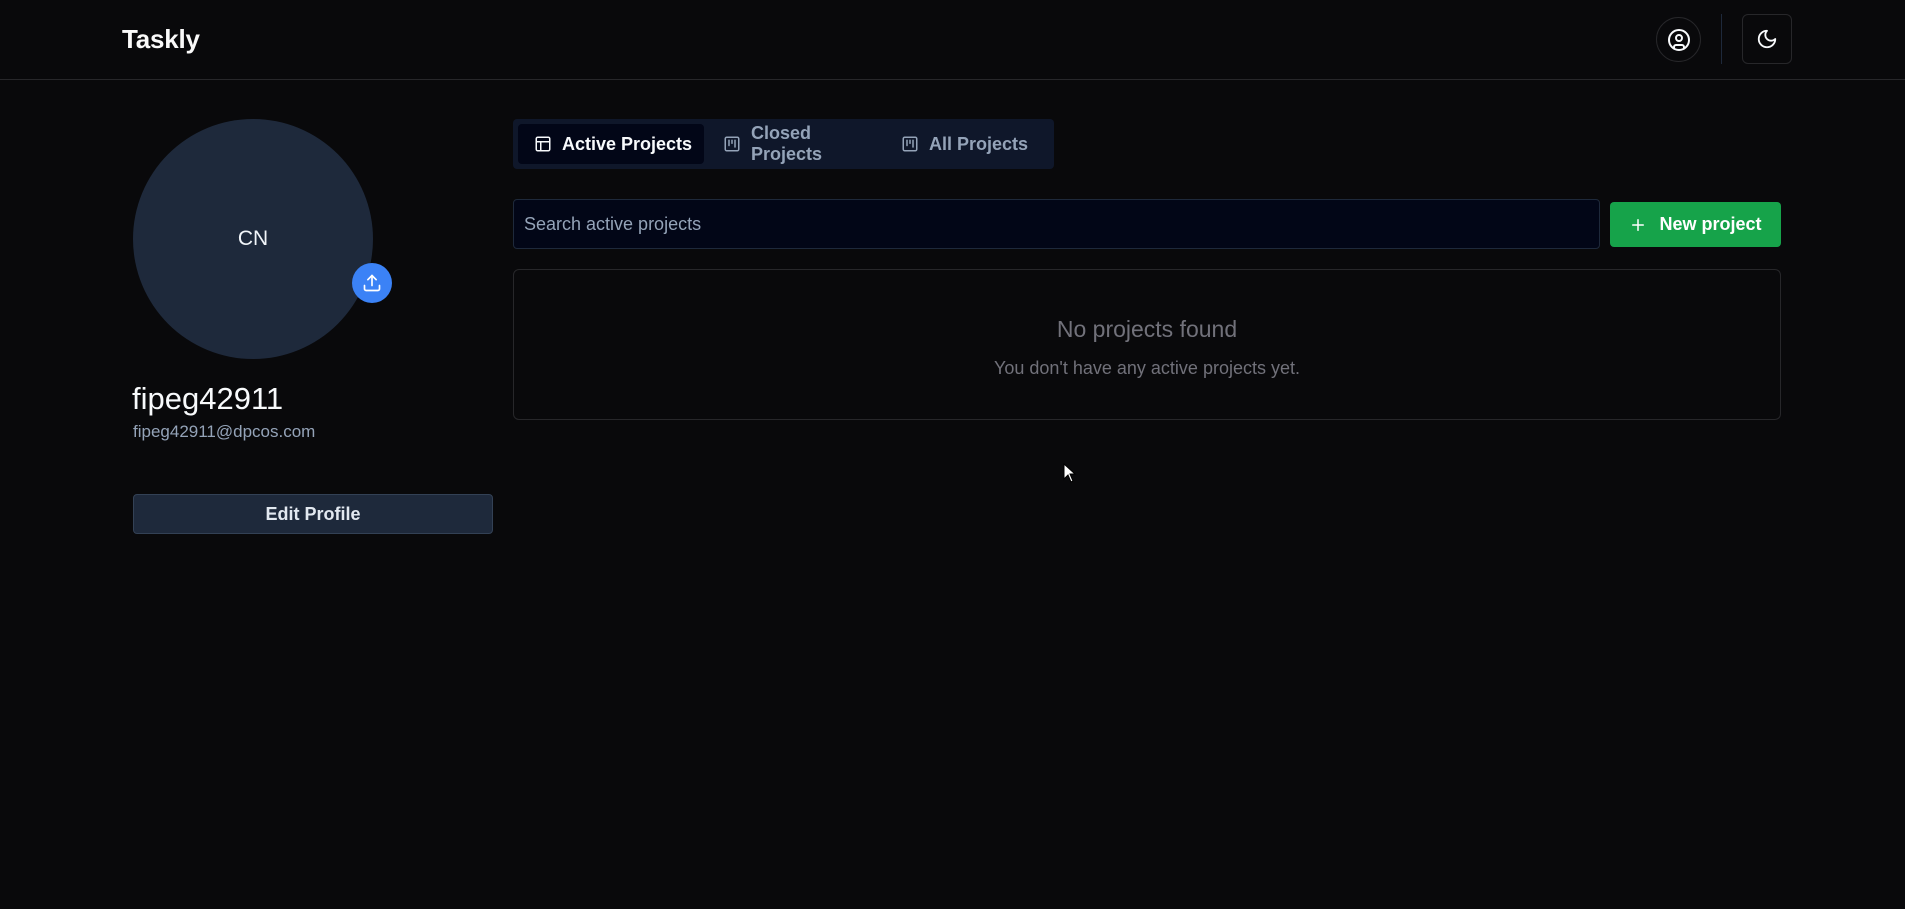 The image size is (1905, 909). Describe the element at coordinates (1147, 329) in the screenshot. I see `empty-state-title: No projects found` at that location.